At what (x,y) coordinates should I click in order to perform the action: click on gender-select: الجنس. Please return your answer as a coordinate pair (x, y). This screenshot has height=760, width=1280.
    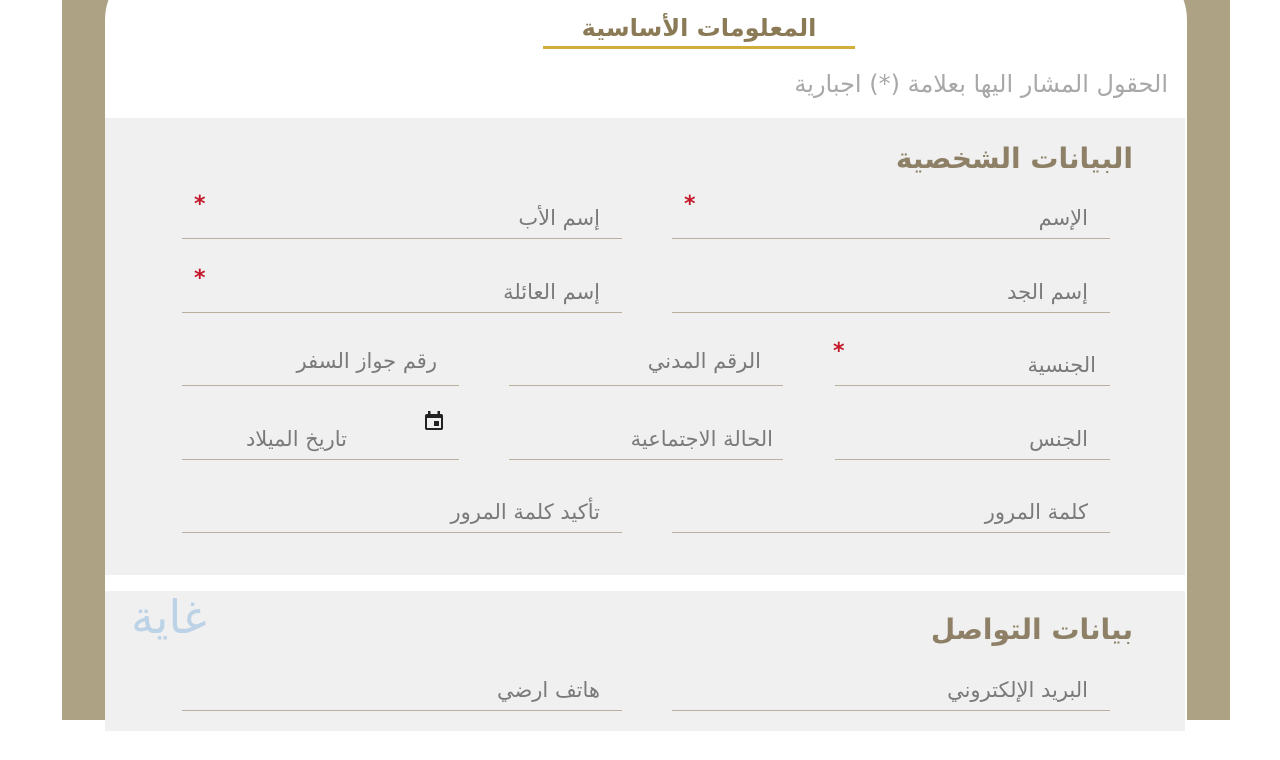
    Looking at the image, I should click on (972, 439).